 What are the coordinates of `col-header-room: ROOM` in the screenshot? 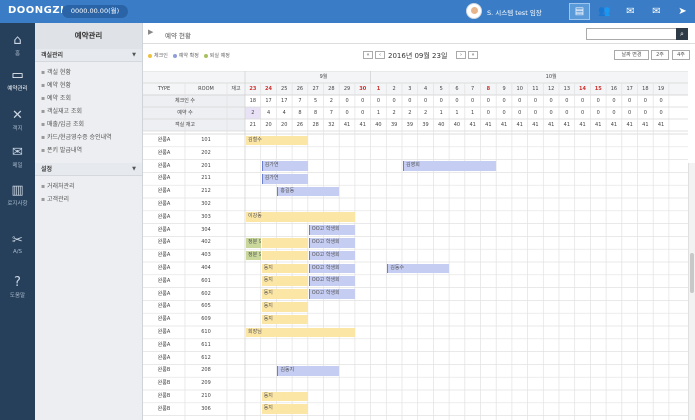 It's located at (206, 89).